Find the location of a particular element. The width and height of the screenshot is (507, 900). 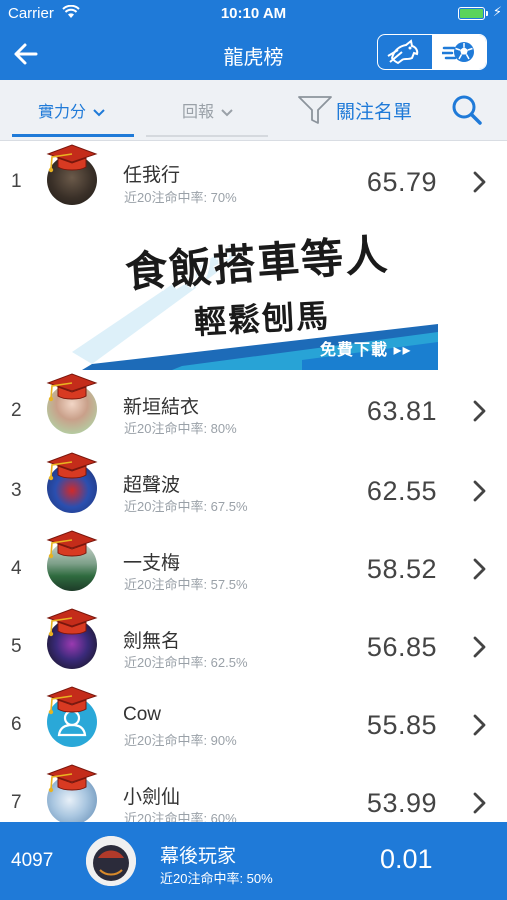

rank-number: 7 is located at coordinates (16, 802).